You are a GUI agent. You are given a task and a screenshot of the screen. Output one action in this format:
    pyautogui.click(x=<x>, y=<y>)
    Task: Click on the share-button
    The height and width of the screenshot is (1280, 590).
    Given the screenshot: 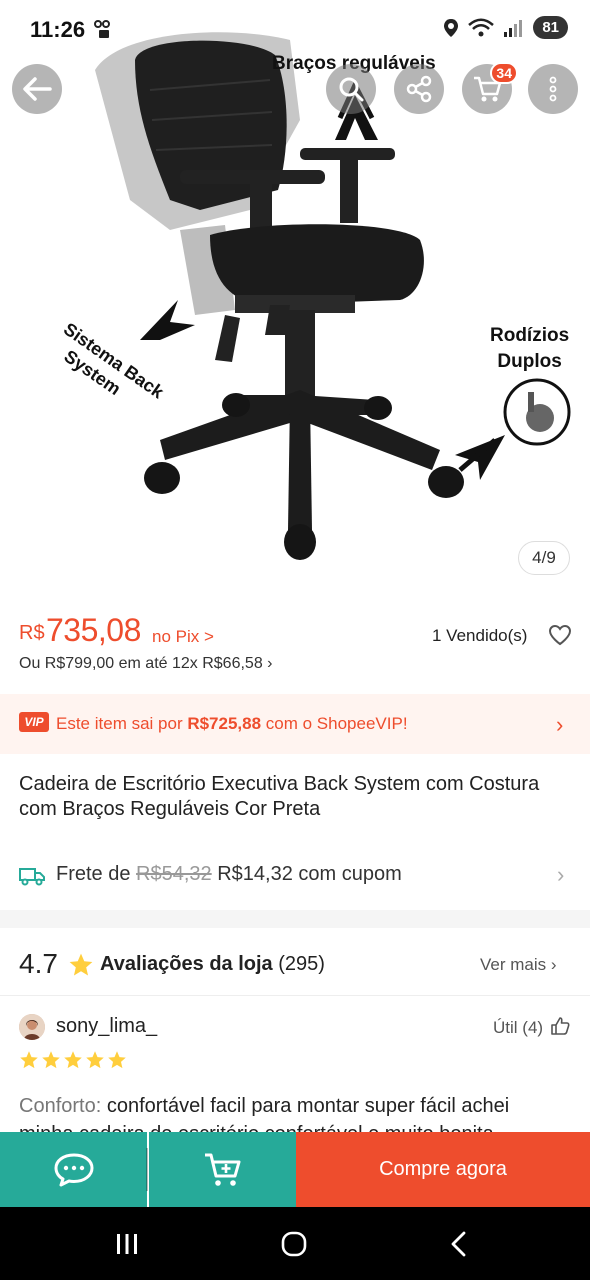 What is the action you would take?
    pyautogui.click(x=419, y=89)
    